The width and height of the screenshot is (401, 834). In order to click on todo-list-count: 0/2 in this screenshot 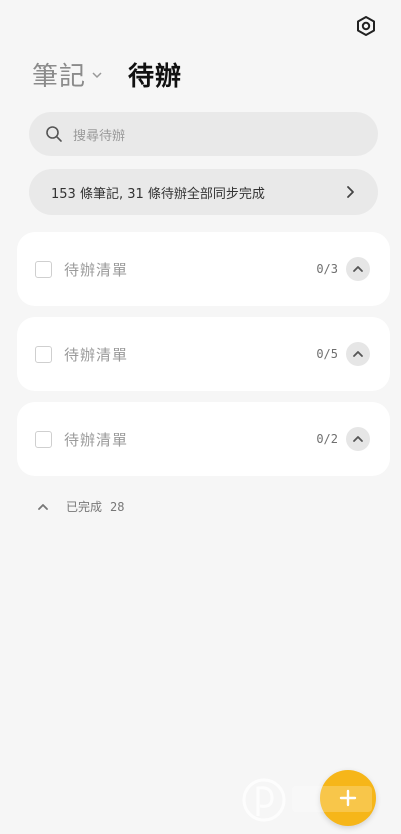, I will do `click(327, 439)`.